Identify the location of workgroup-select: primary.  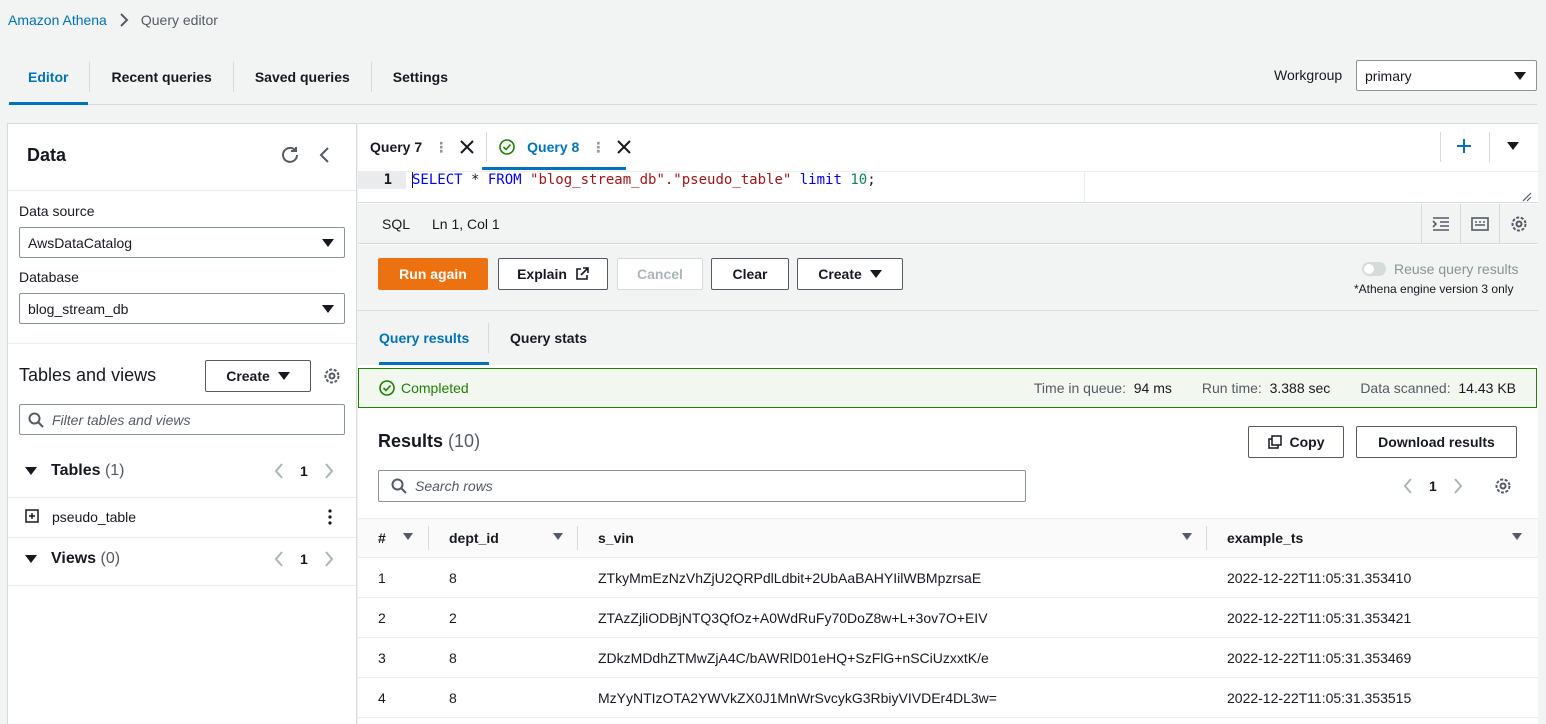
(1446, 75).